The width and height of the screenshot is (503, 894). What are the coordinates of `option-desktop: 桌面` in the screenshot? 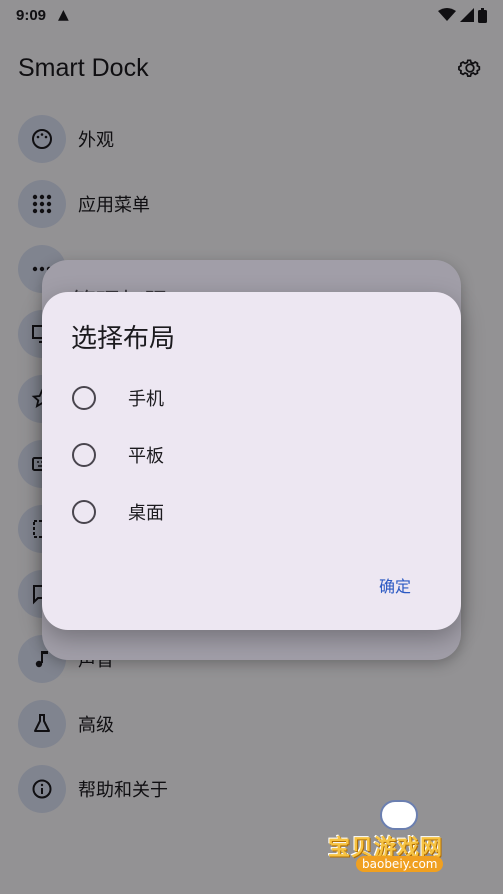 It's located at (242, 512).